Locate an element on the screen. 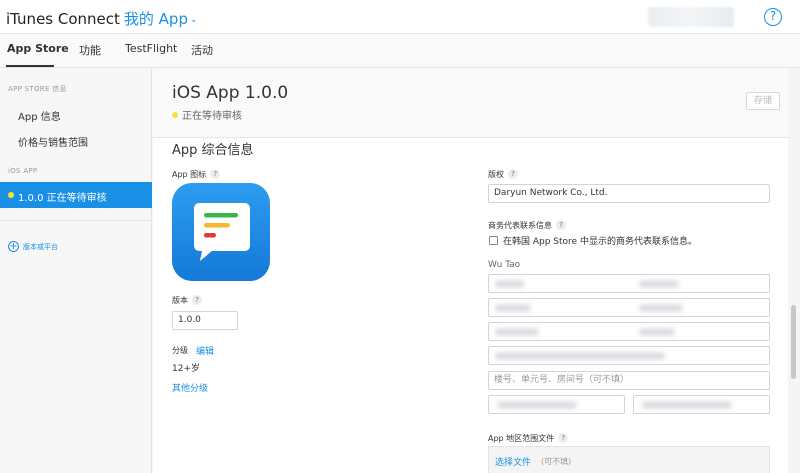  tab-features: 功能 is located at coordinates (90, 50).